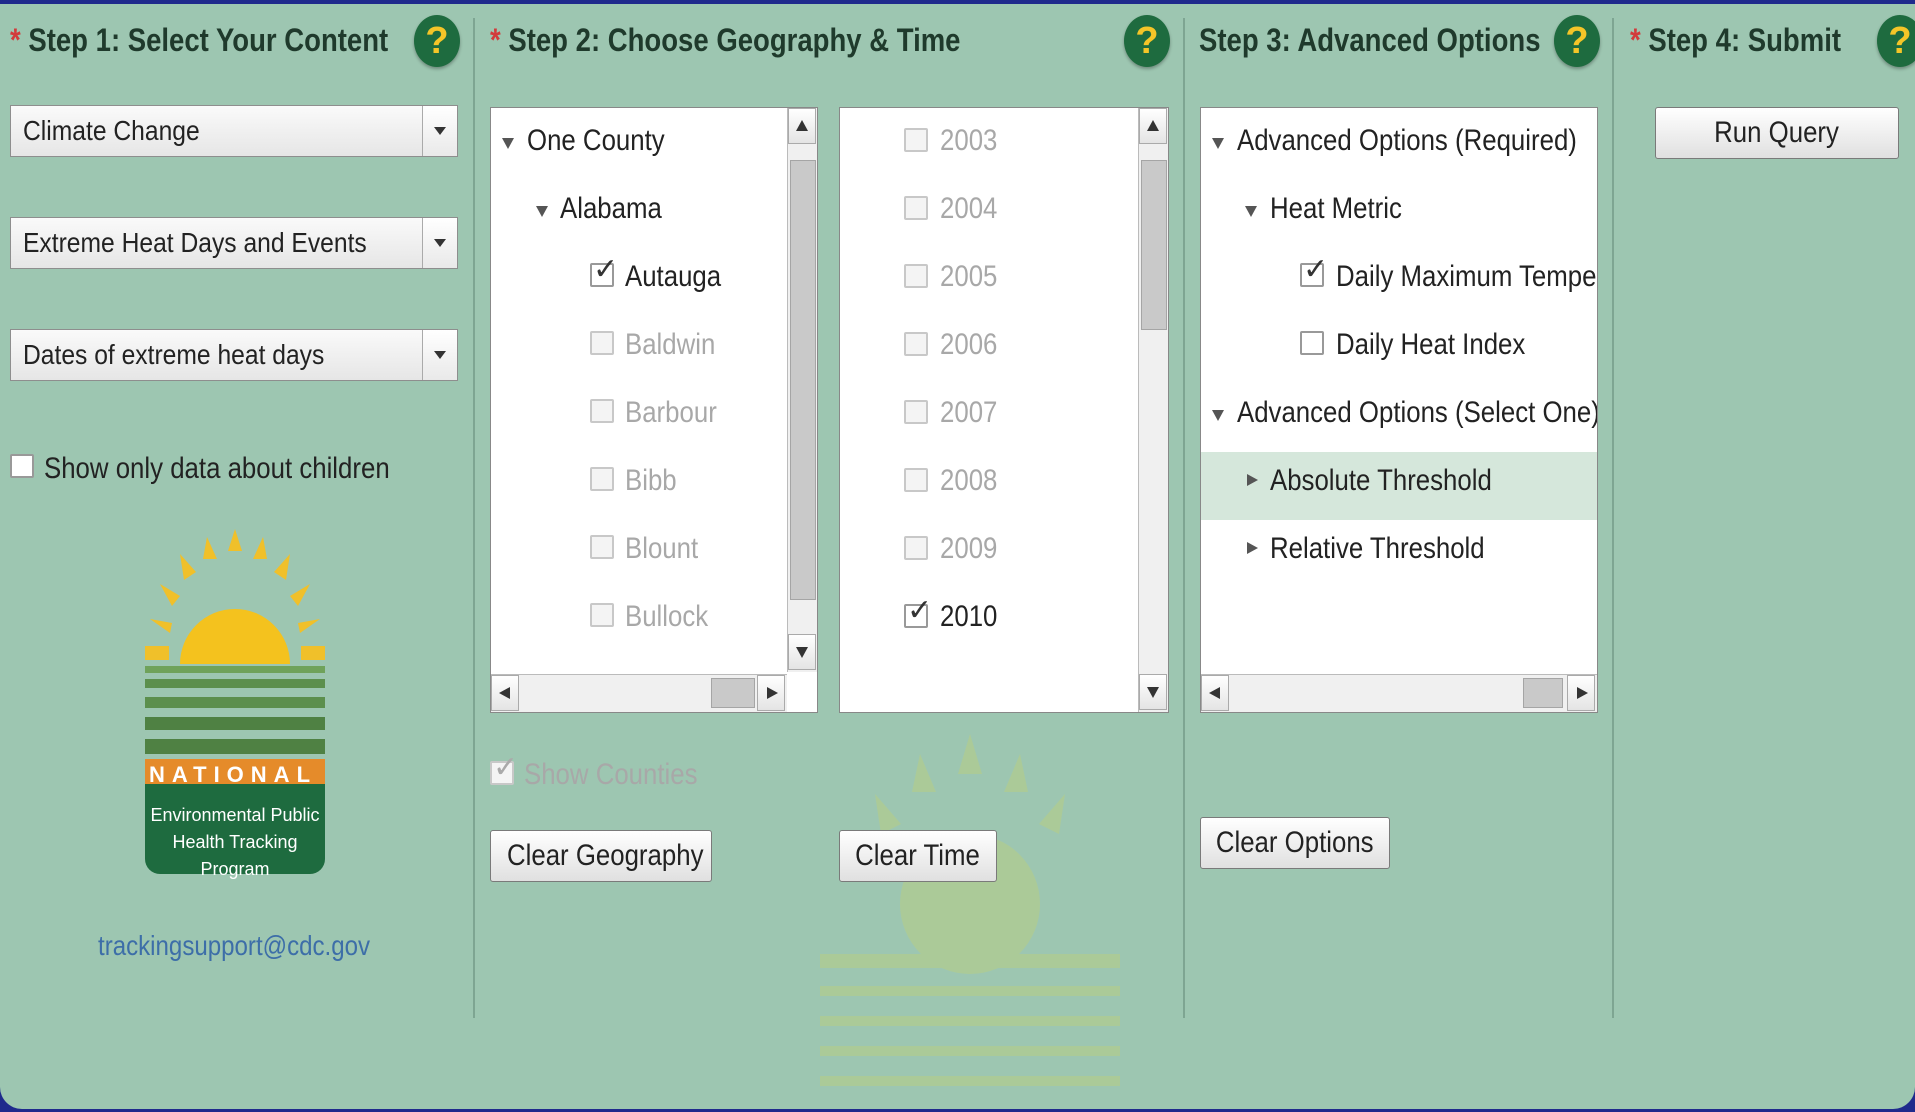  Describe the element at coordinates (111, 130) in the screenshot. I see `topic-select-value: Climate Change` at that location.